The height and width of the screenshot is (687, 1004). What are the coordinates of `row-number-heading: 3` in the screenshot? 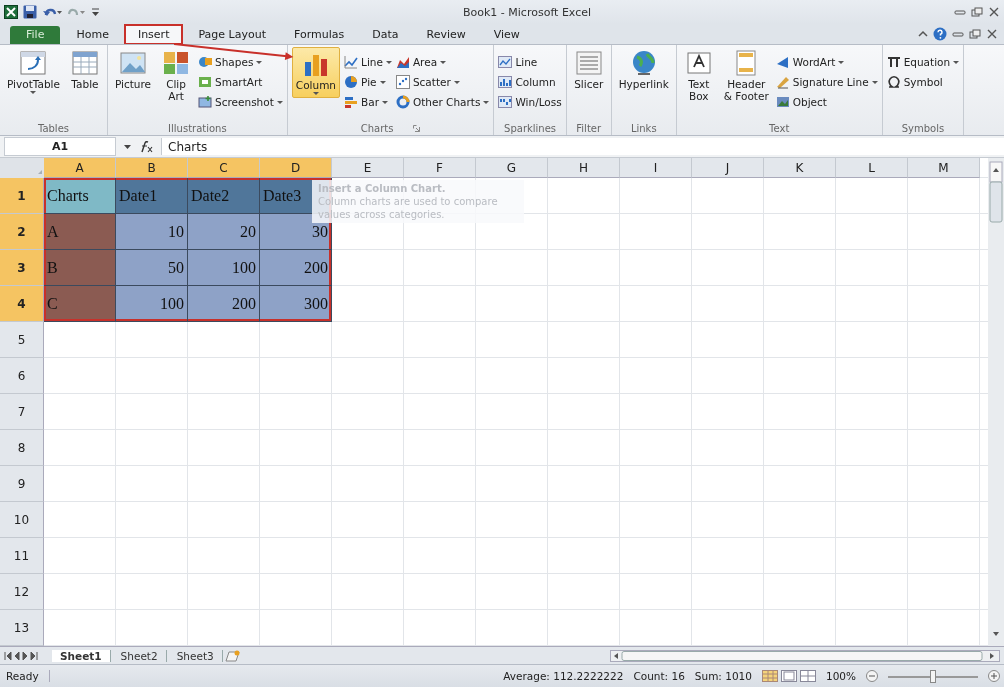 It's located at (22, 268).